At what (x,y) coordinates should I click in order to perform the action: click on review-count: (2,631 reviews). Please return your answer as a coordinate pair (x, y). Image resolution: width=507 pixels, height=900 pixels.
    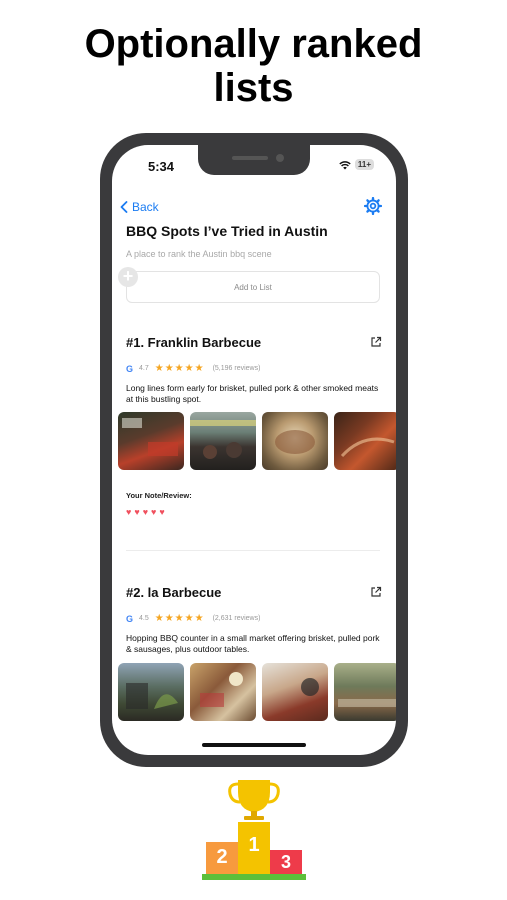
    Looking at the image, I should click on (236, 618).